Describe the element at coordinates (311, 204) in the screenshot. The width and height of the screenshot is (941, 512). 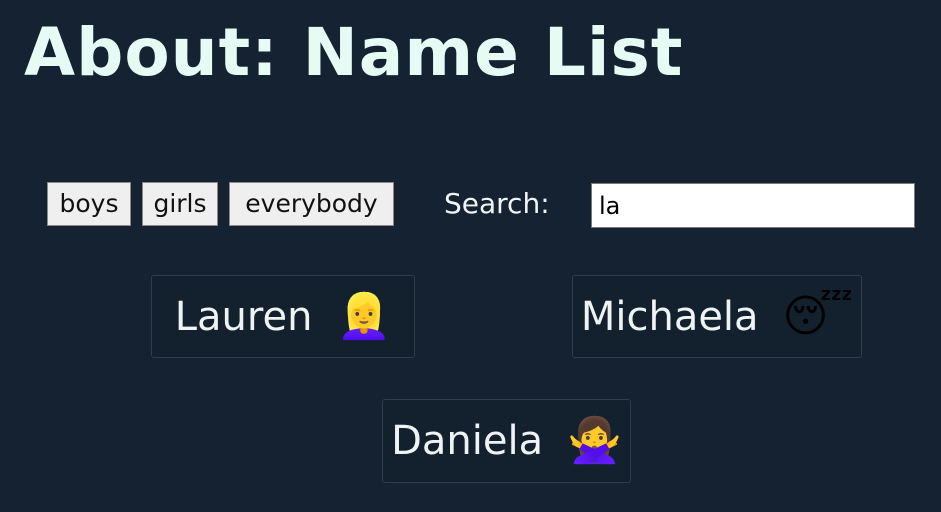
I see `everybody-filter-button: everybody` at that location.